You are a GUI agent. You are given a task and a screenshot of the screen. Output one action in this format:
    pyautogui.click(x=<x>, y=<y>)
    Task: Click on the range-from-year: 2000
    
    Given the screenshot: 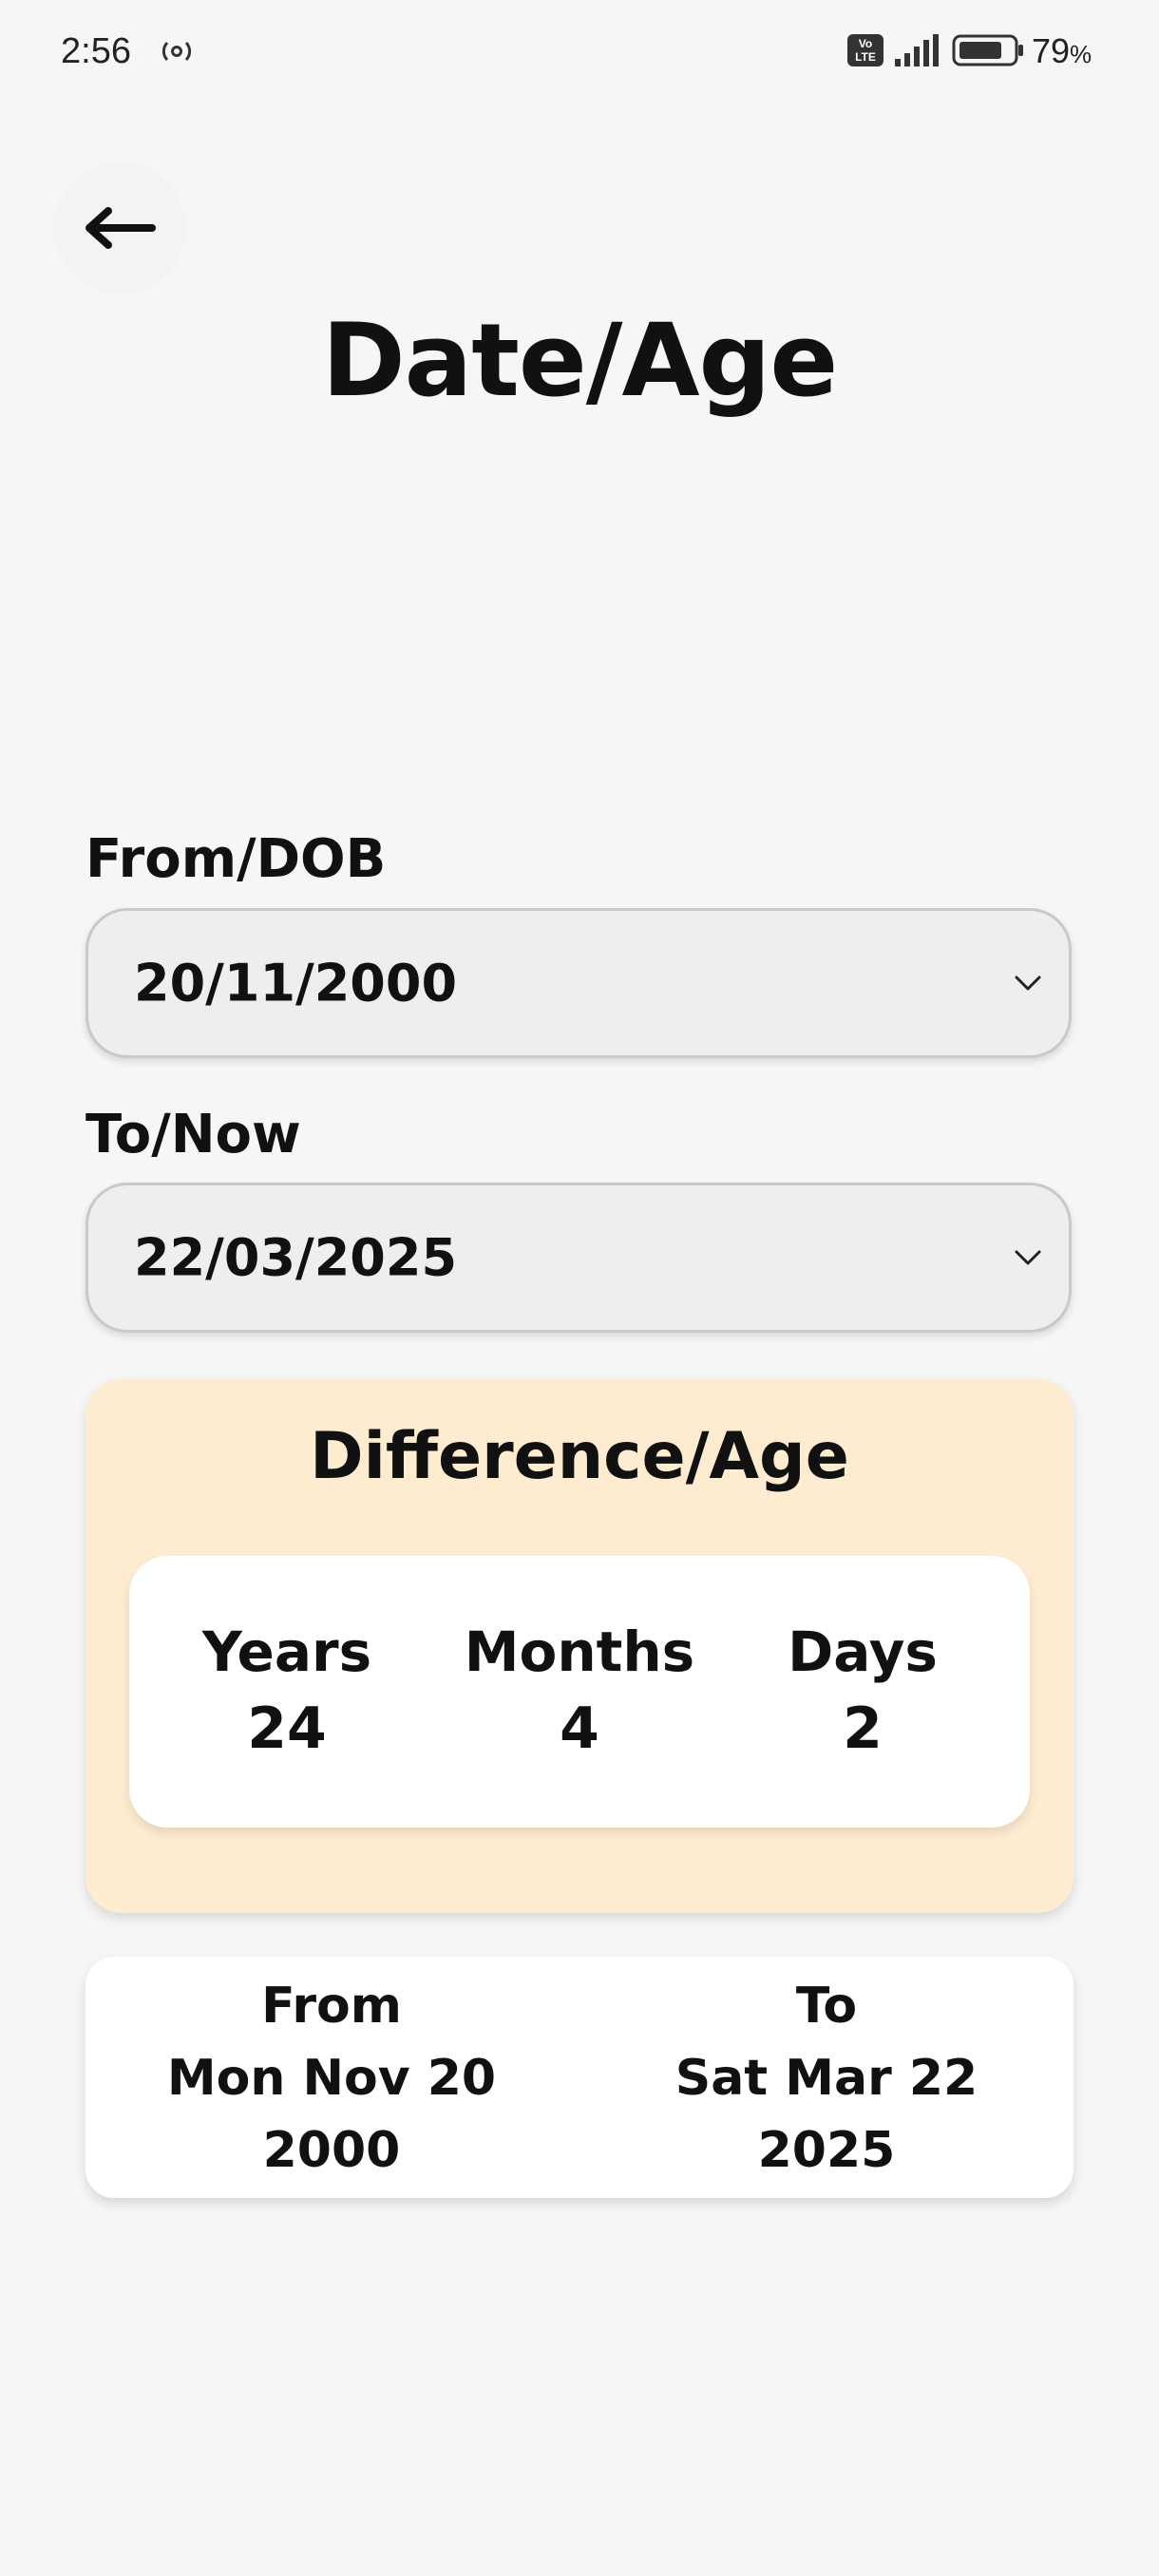 What is the action you would take?
    pyautogui.click(x=331, y=2150)
    